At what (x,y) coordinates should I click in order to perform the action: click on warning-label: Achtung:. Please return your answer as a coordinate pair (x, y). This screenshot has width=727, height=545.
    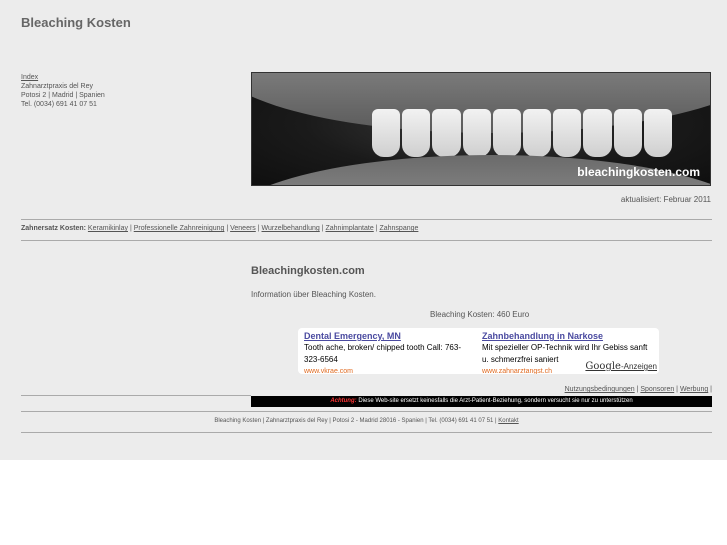
    Looking at the image, I should click on (343, 401).